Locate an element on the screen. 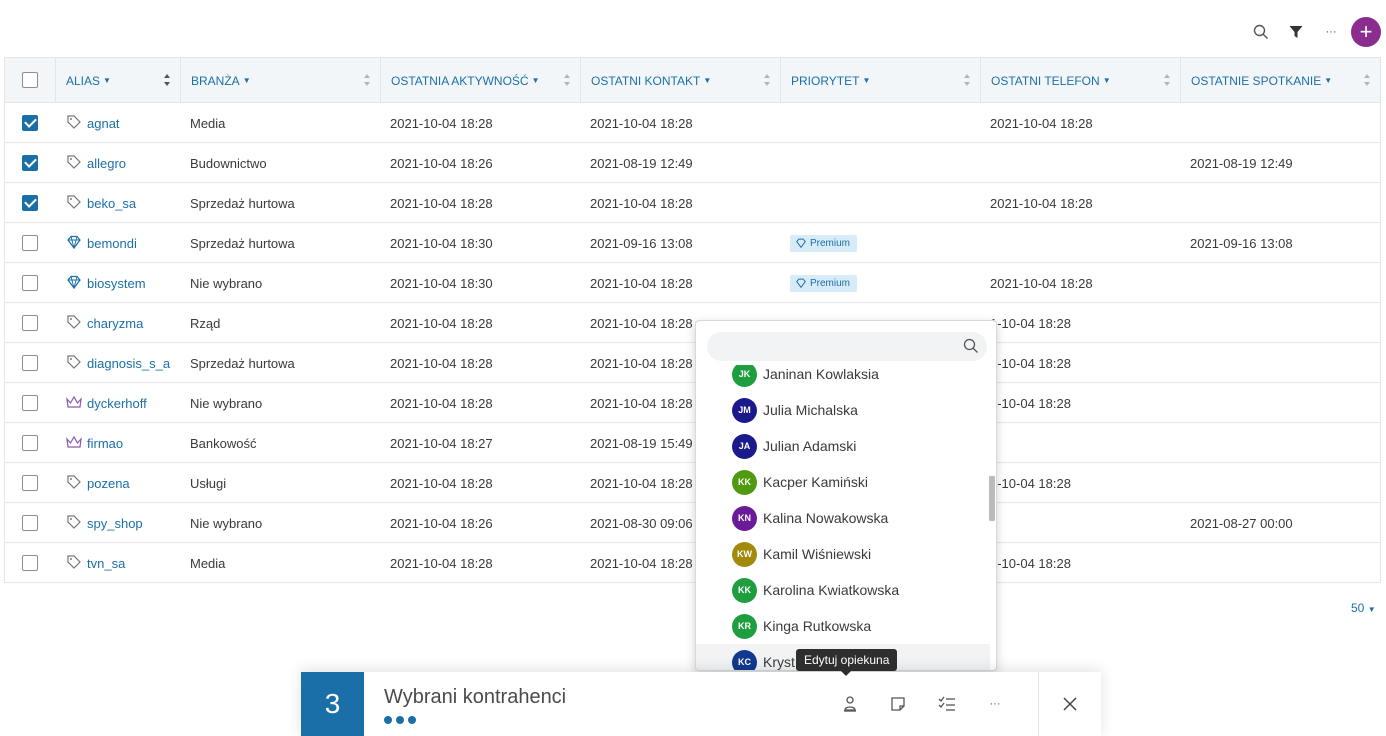 Image resolution: width=1386 pixels, height=736 pixels. owner-option: KK Karolina Kwiatkowska is located at coordinates (843, 590).